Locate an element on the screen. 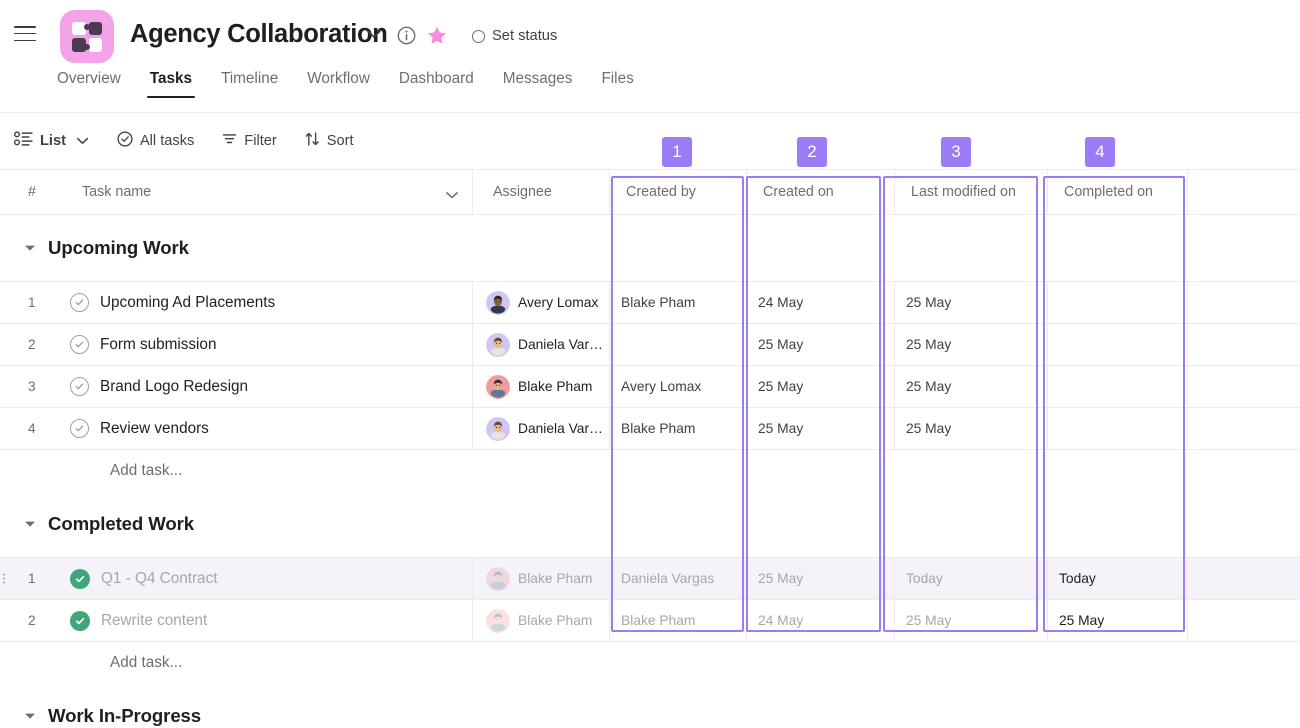 Image resolution: width=1300 pixels, height=728 pixels. tab-tasks: Tasks is located at coordinates (171, 84).